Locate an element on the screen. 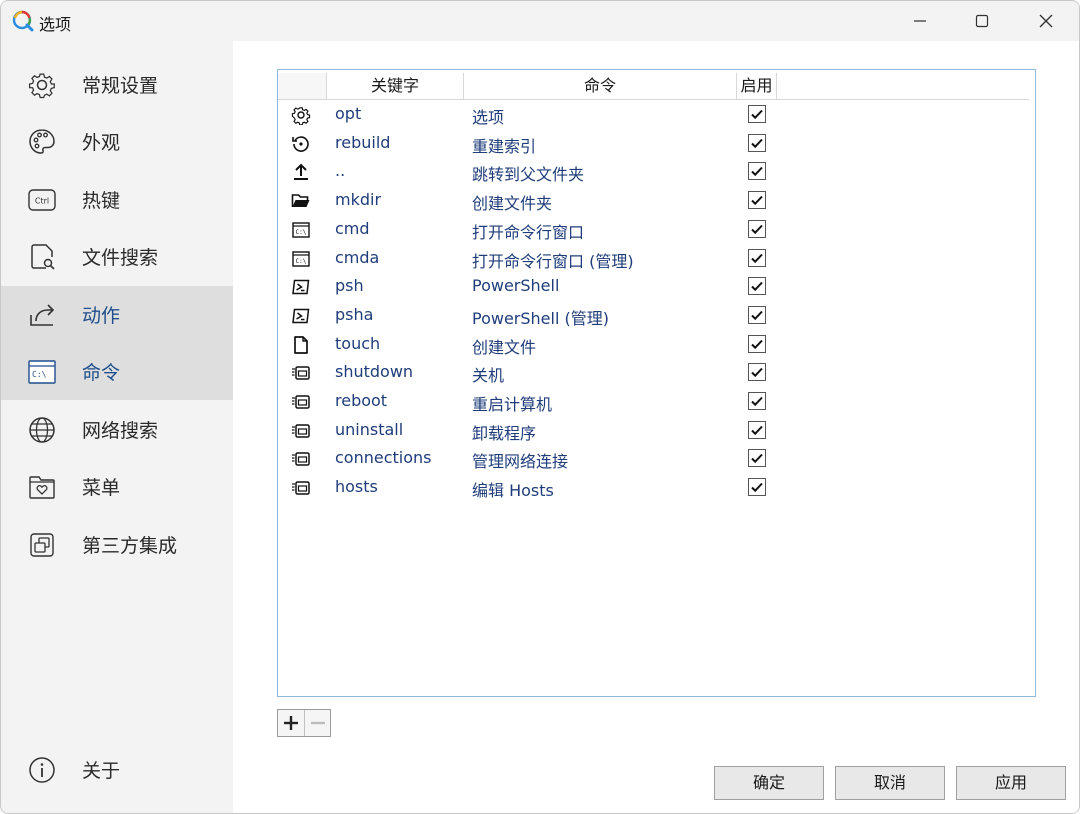  sidebar-item-actions: 动作 is located at coordinates (117, 314).